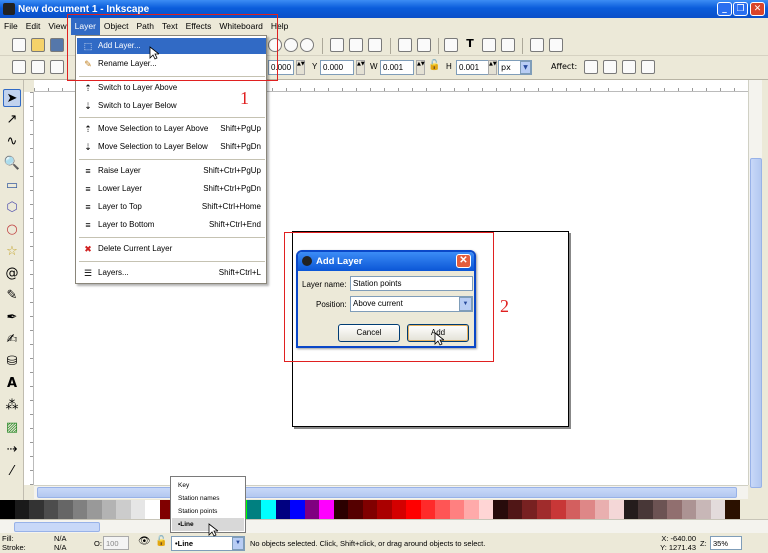 The height and width of the screenshot is (553, 768). I want to click on layer-option-station-names: Station names, so click(208, 498).